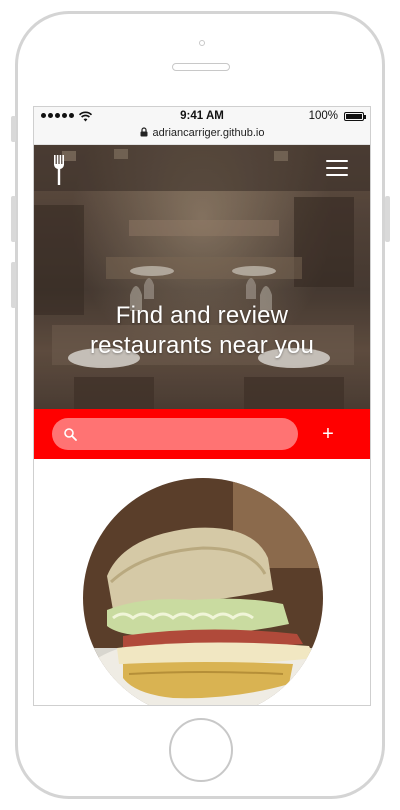 Image resolution: width=400 pixels, height=810 pixels. What do you see at coordinates (202, 316) in the screenshot?
I see `hero-title-line-1: Find and review` at bounding box center [202, 316].